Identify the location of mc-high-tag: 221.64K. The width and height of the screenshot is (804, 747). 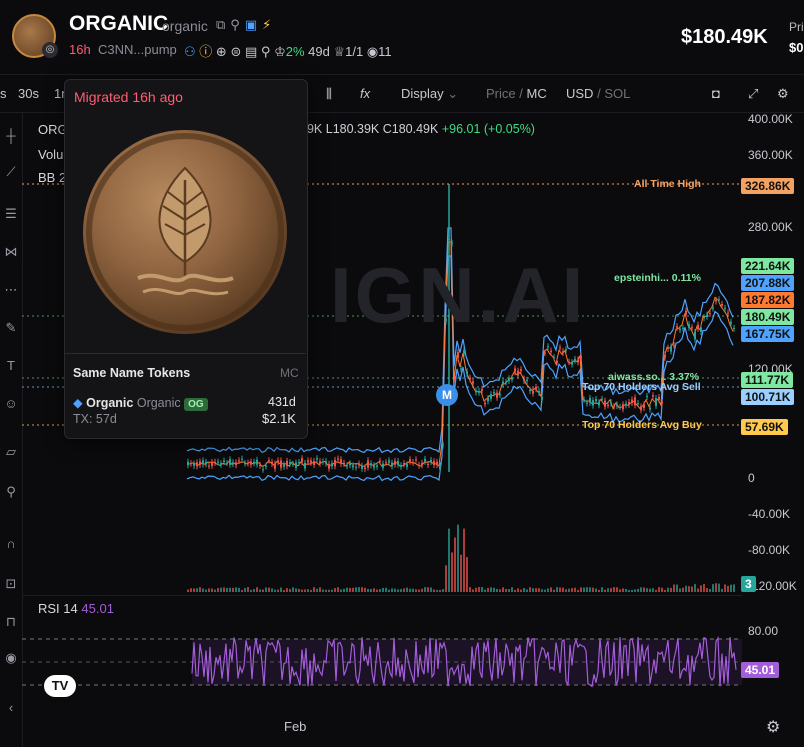
(768, 266).